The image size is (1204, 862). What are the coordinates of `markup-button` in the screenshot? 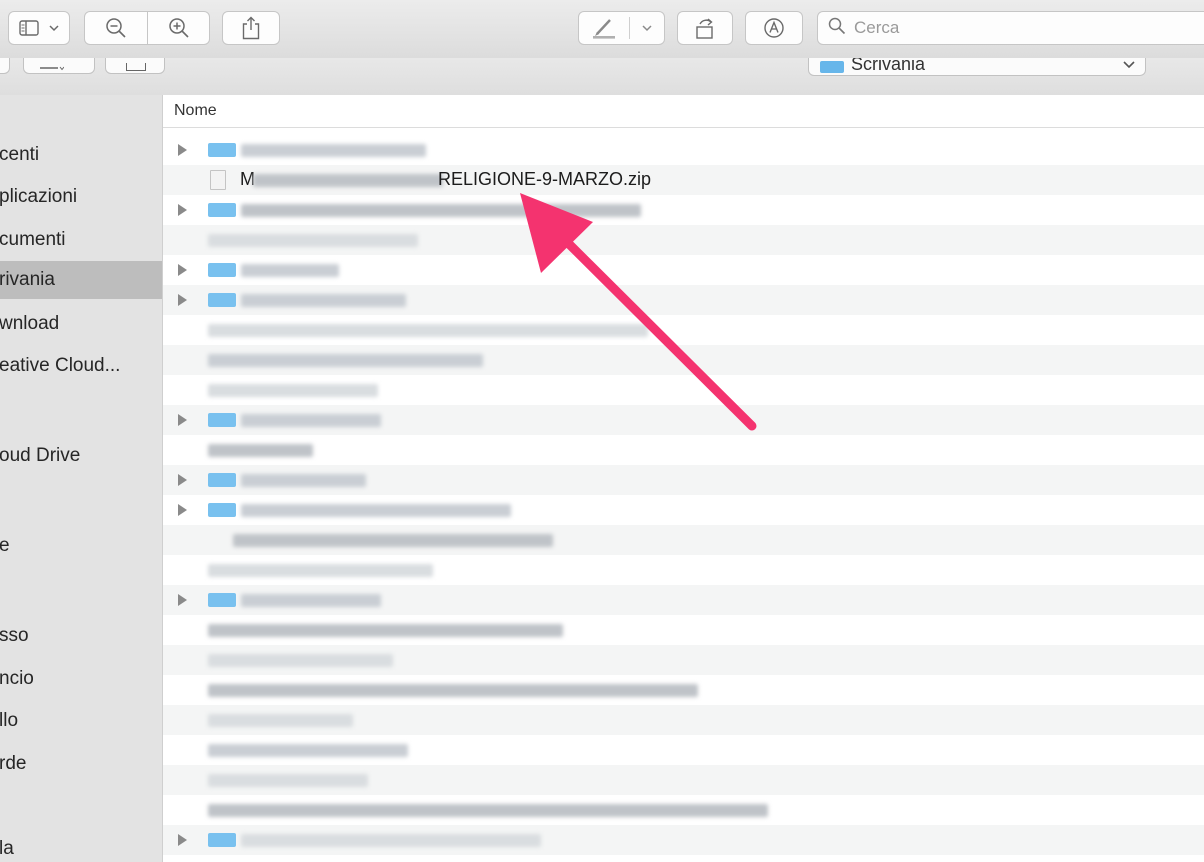 It's located at (774, 28).